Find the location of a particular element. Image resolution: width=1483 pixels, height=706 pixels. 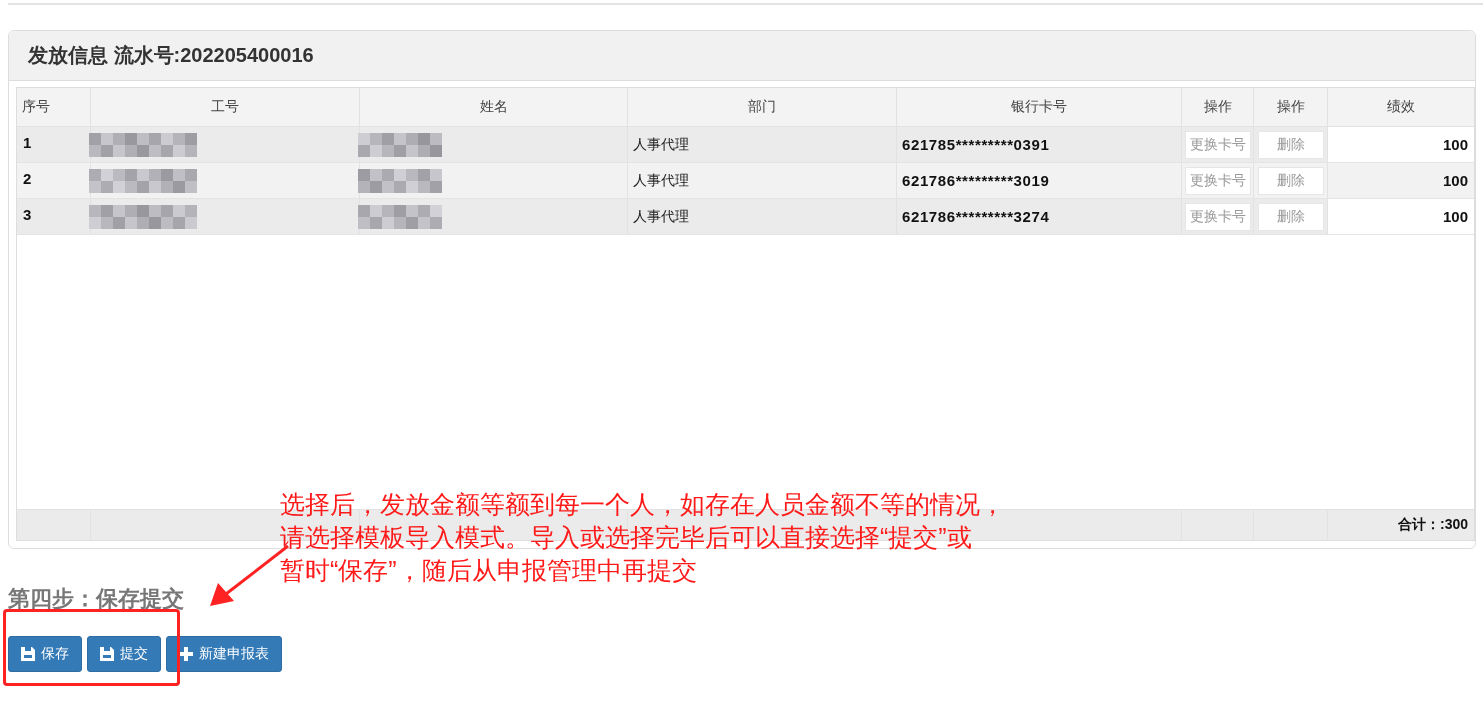

bank-card-number: 621786*********3019 is located at coordinates (1039, 180).